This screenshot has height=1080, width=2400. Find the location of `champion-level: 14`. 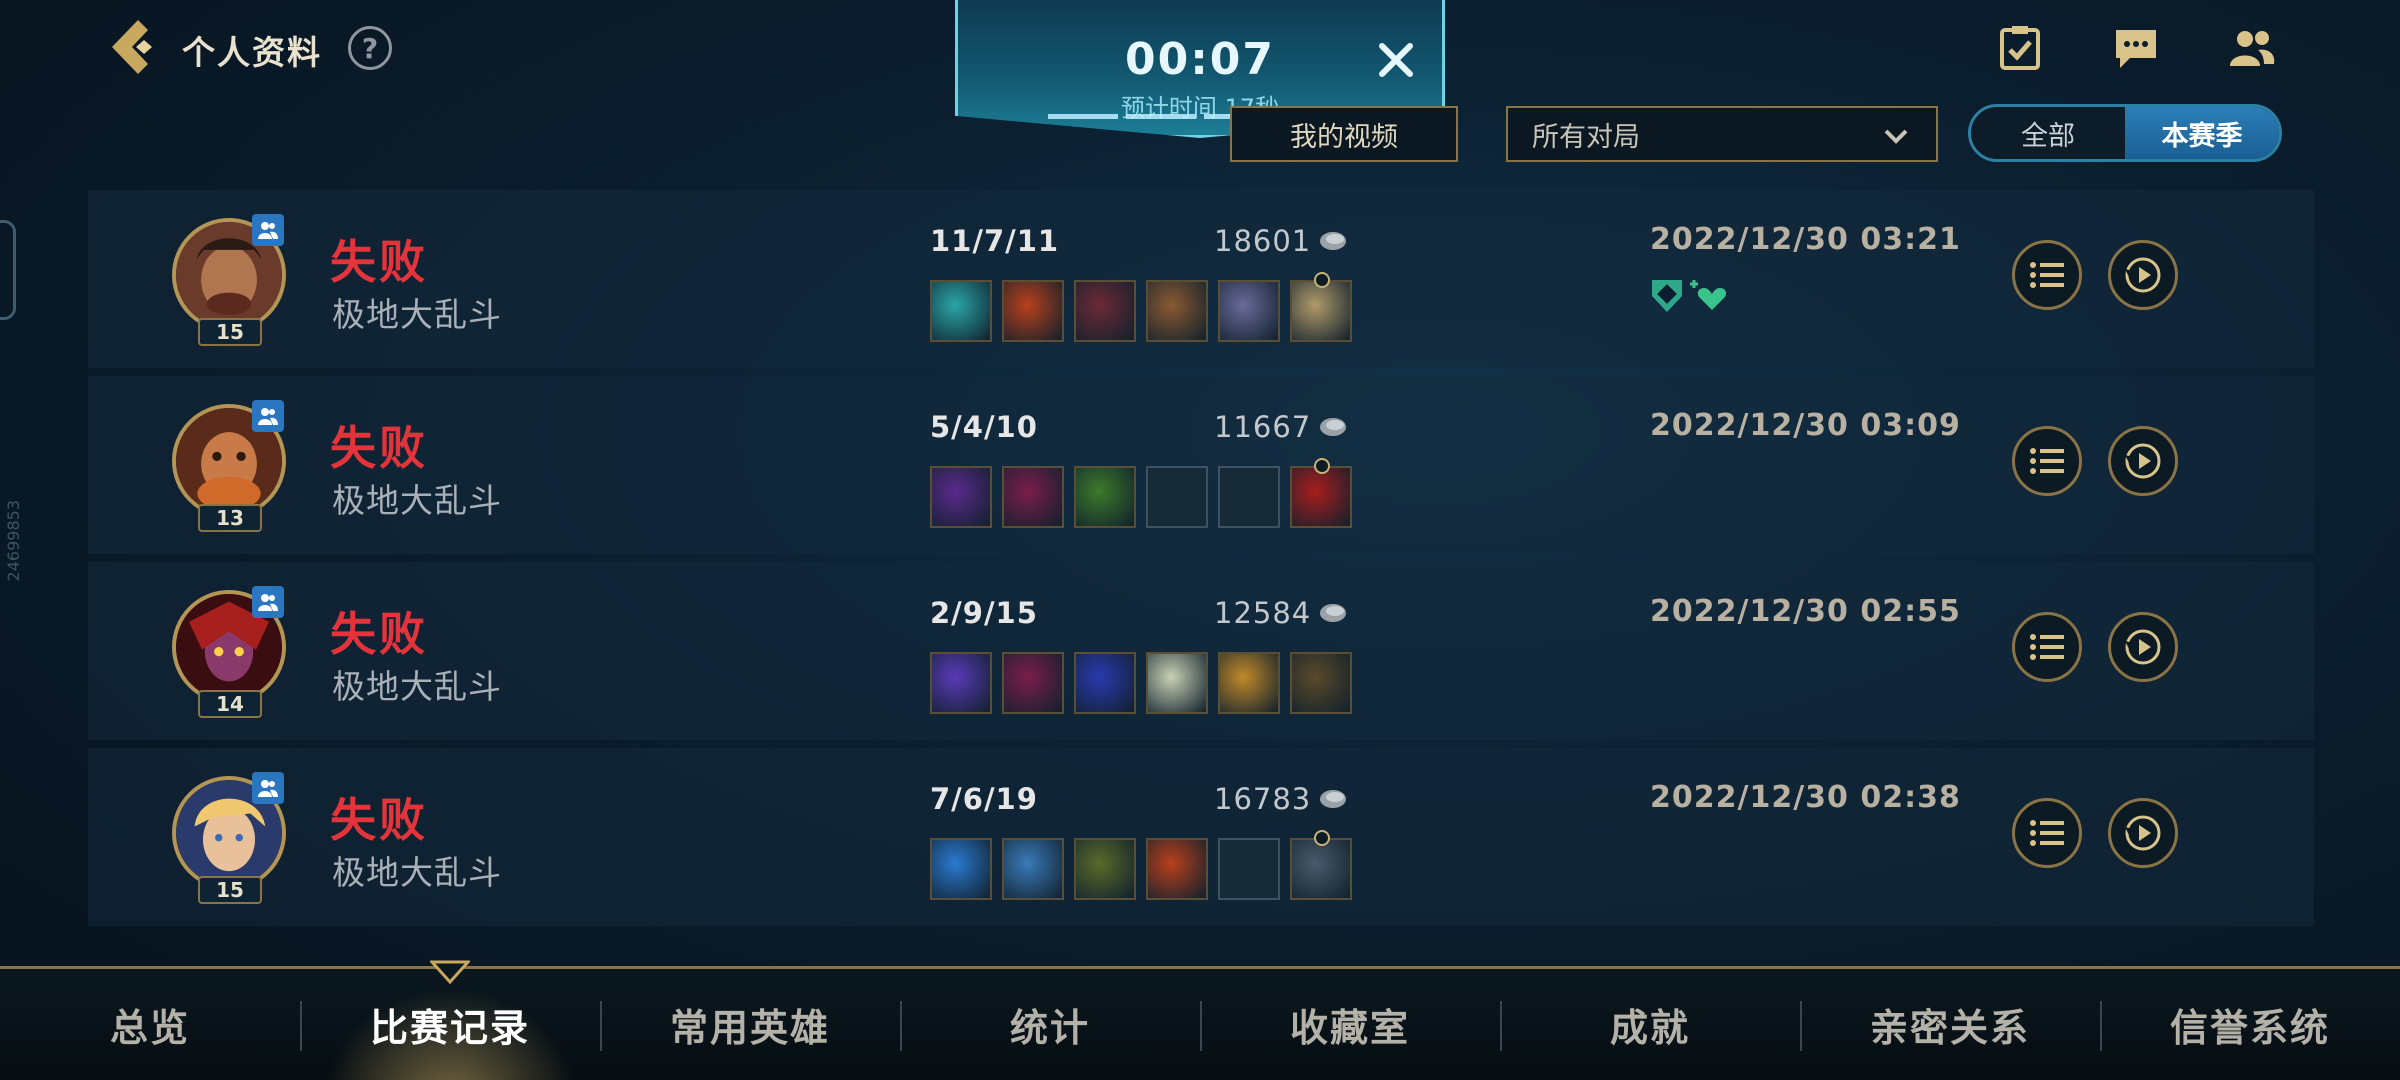

champion-level: 14 is located at coordinates (230, 704).